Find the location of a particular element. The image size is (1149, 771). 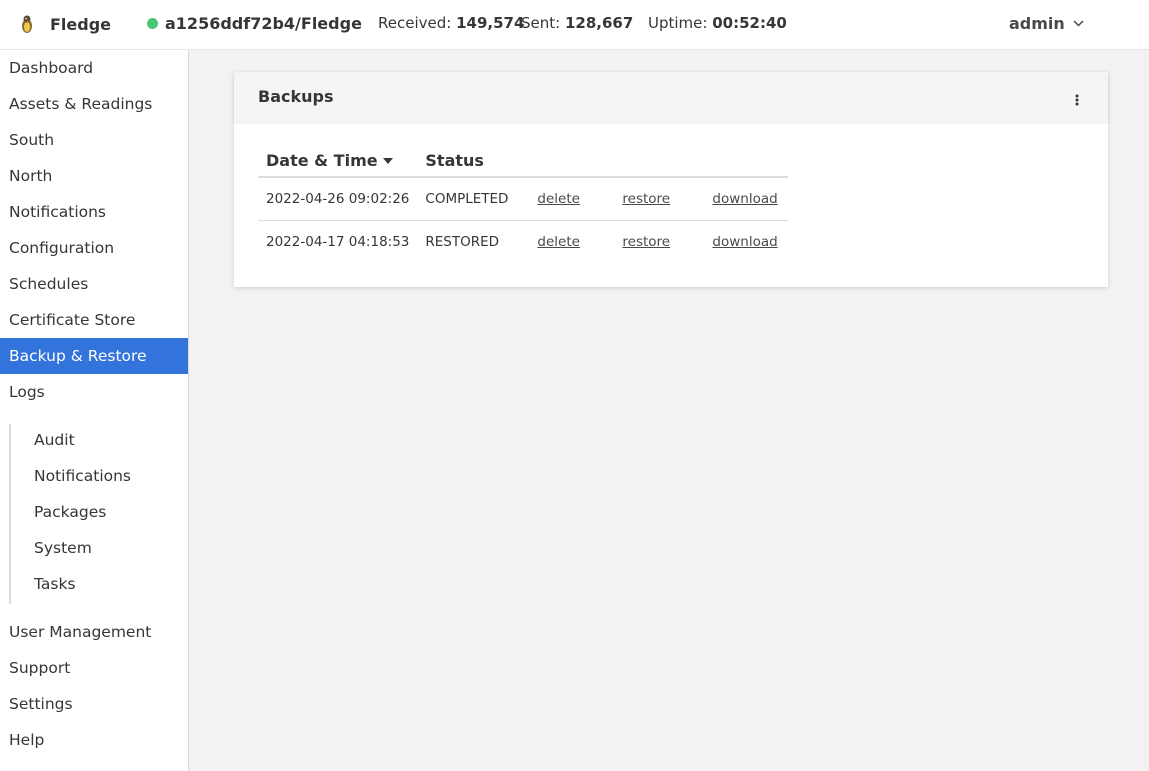

sidebar-item-north: North is located at coordinates (94, 176).